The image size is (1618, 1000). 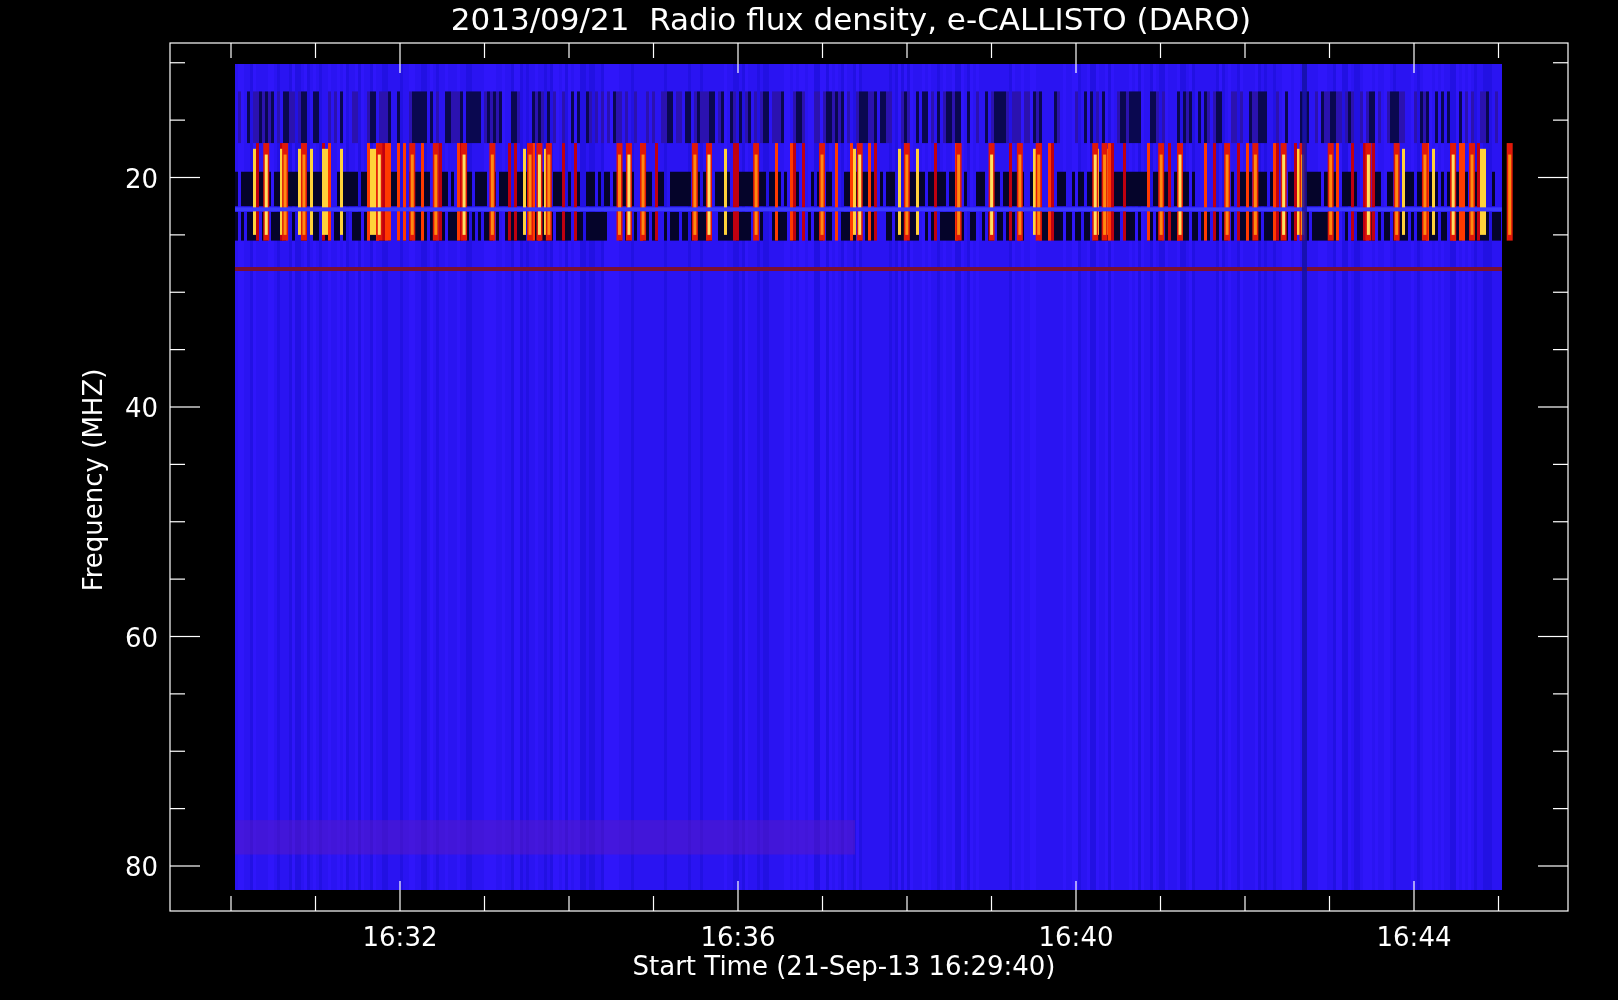 I want to click on y-axis-label: Frequency (MHZ), so click(x=93, y=480).